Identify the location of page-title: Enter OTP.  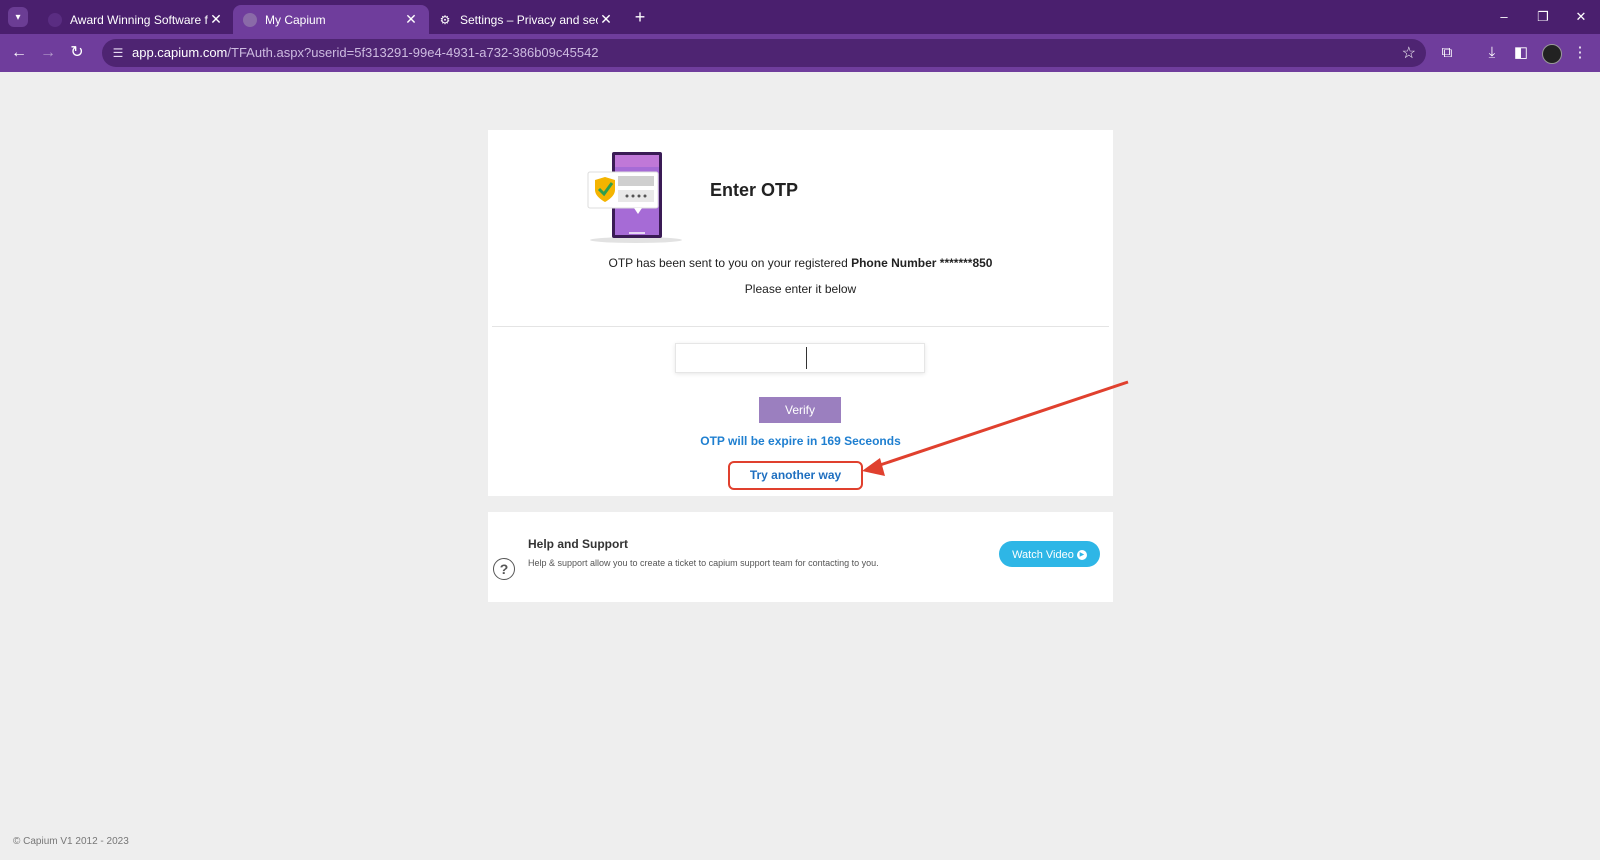
(754, 190).